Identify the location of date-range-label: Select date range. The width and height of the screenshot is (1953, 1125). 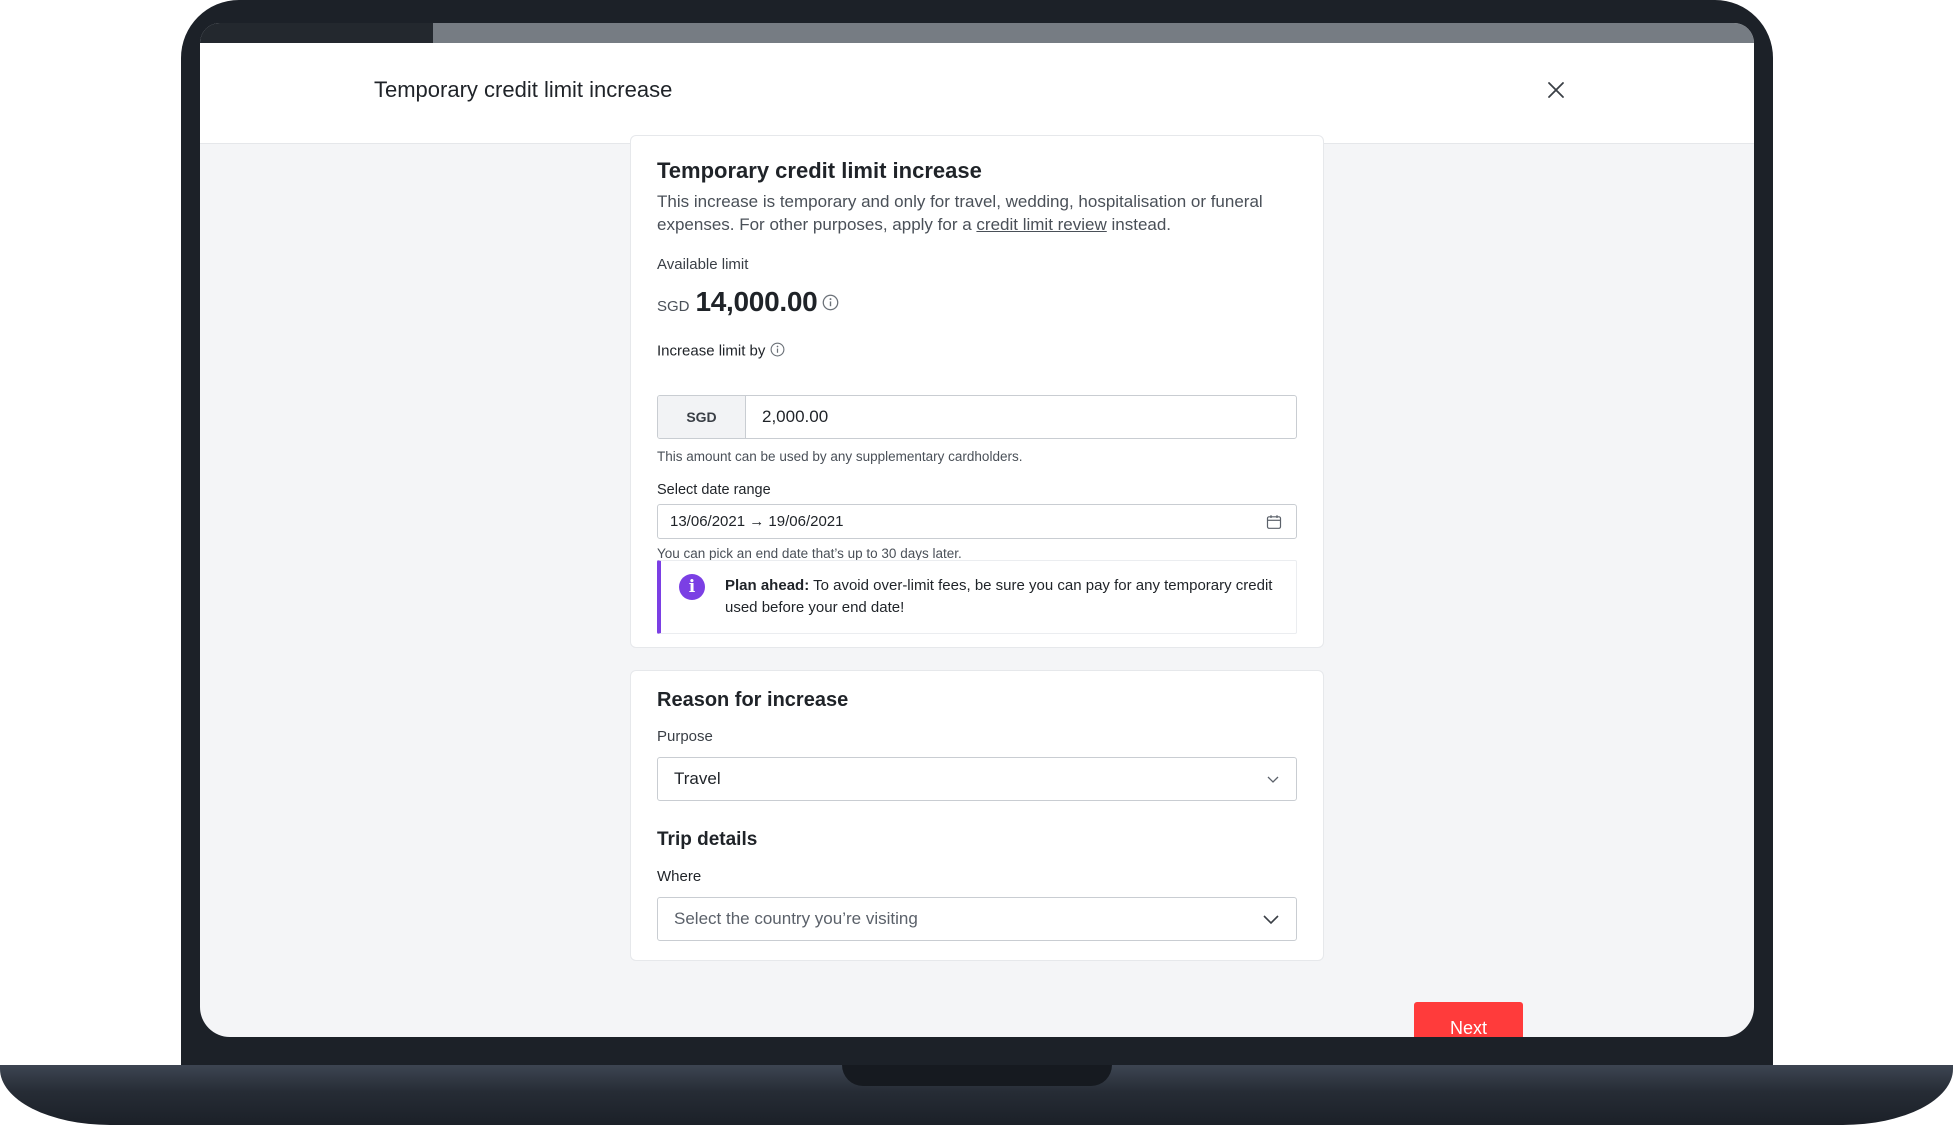
(714, 490).